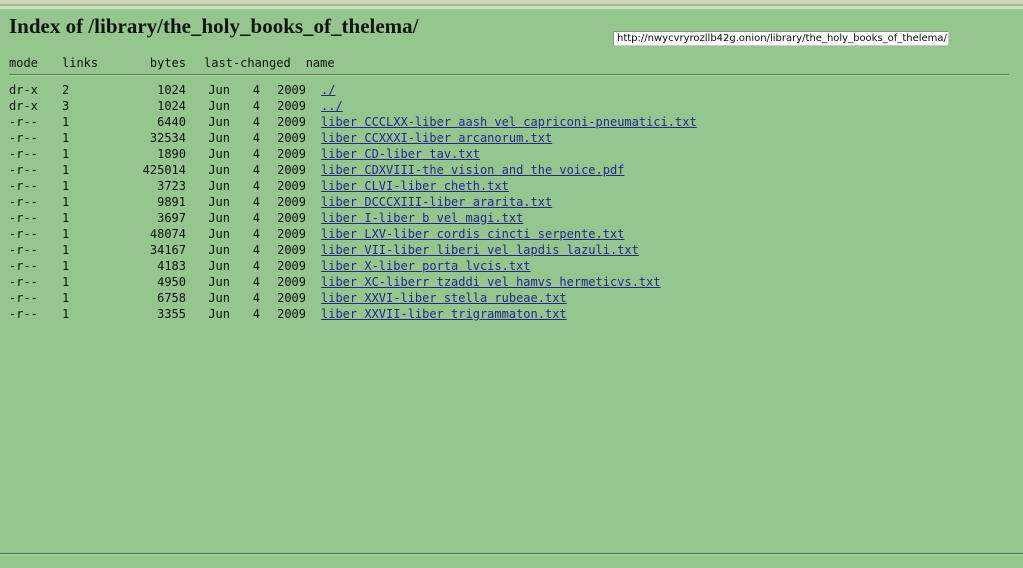  Describe the element at coordinates (171, 282) in the screenshot. I see `row-bytes: 4950` at that location.